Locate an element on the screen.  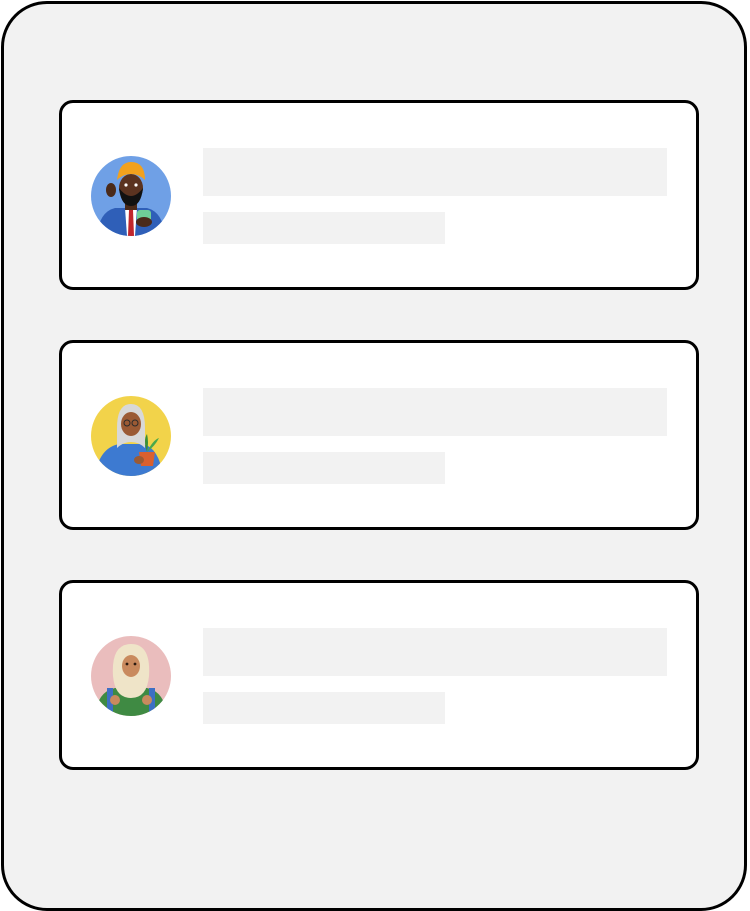
woman-hijab-avatar-icon is located at coordinates (131, 676).